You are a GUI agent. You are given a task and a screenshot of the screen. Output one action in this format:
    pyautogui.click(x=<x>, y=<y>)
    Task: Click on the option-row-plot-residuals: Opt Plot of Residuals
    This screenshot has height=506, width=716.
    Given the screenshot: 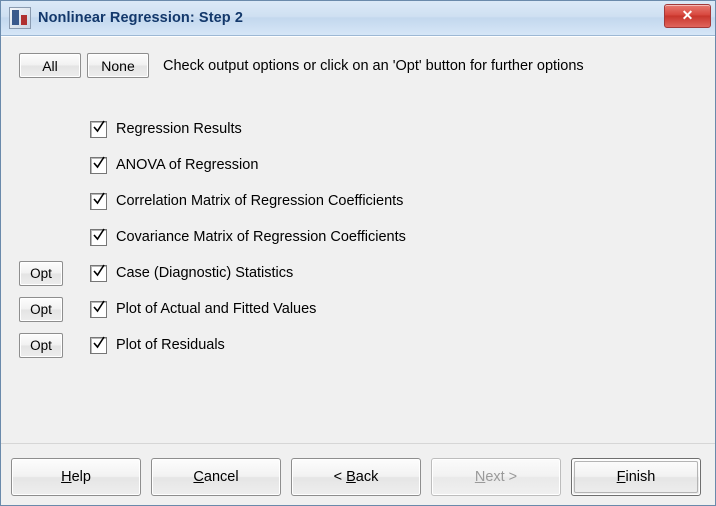 What is the action you would take?
    pyautogui.click(x=212, y=345)
    